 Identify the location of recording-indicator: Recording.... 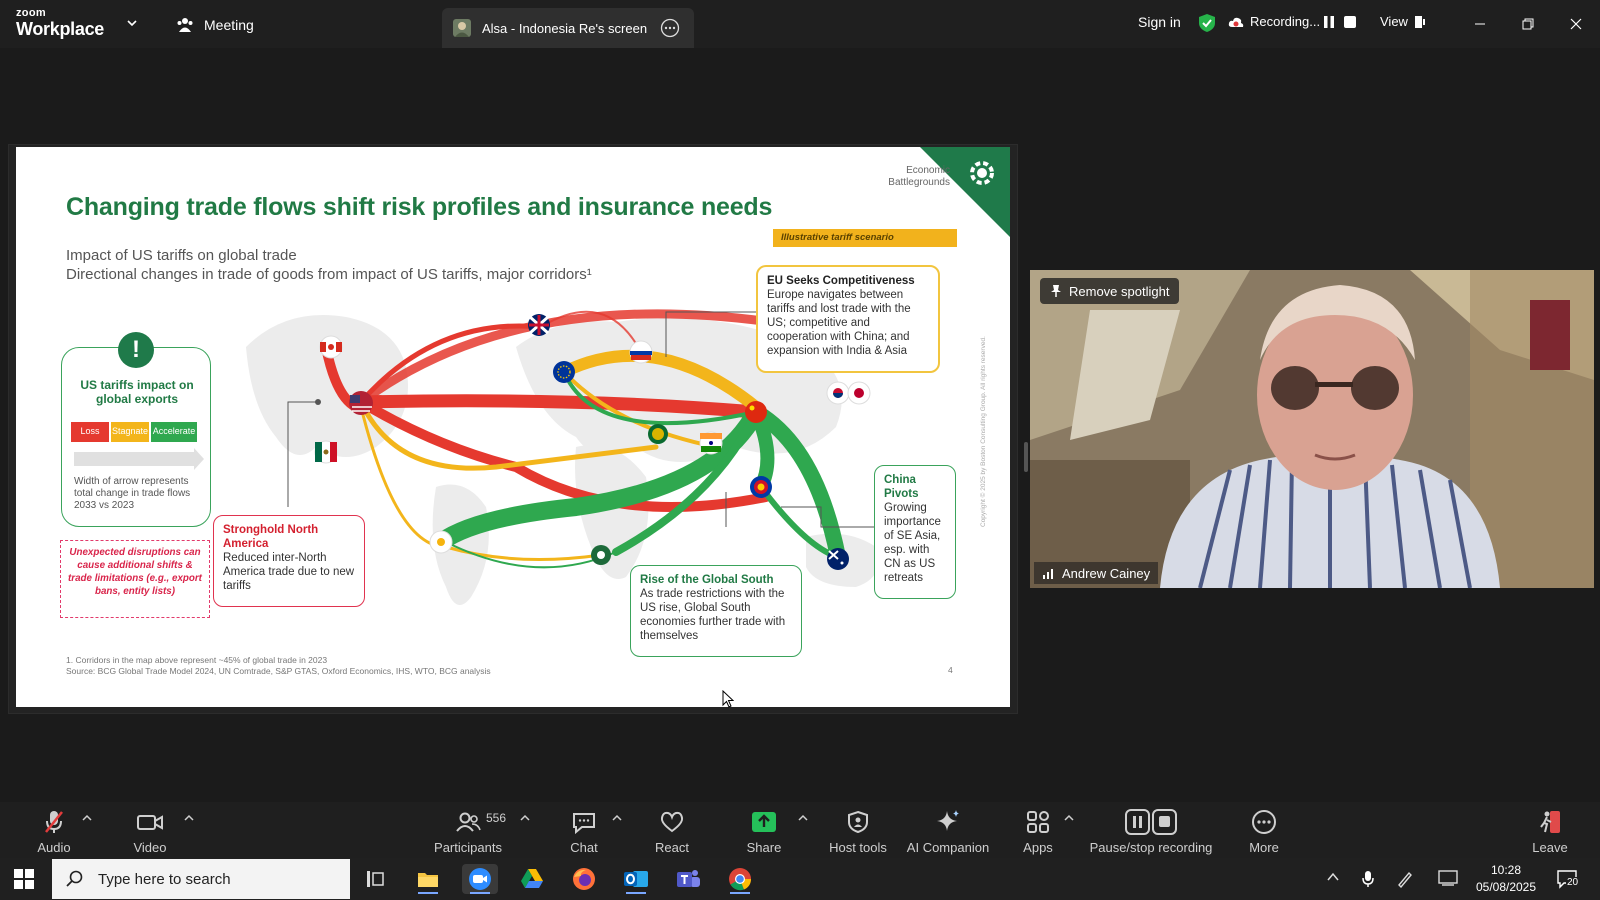
(1274, 21).